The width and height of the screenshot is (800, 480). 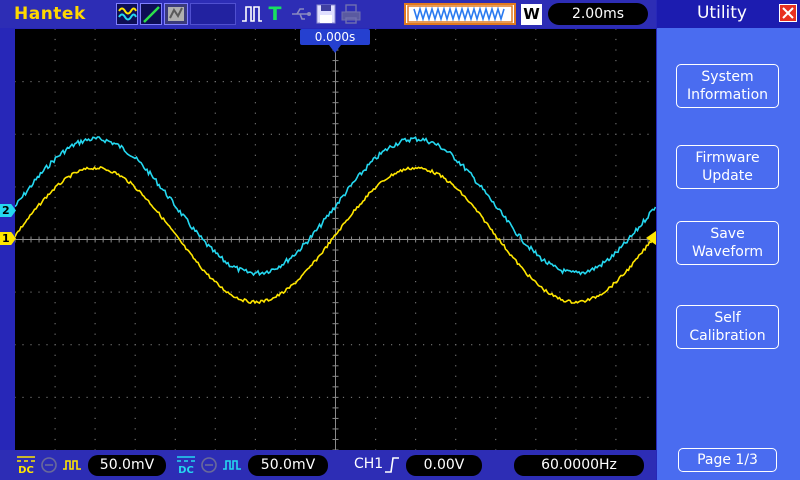 I want to click on trigger-position-label: 0.000s, so click(x=335, y=37).